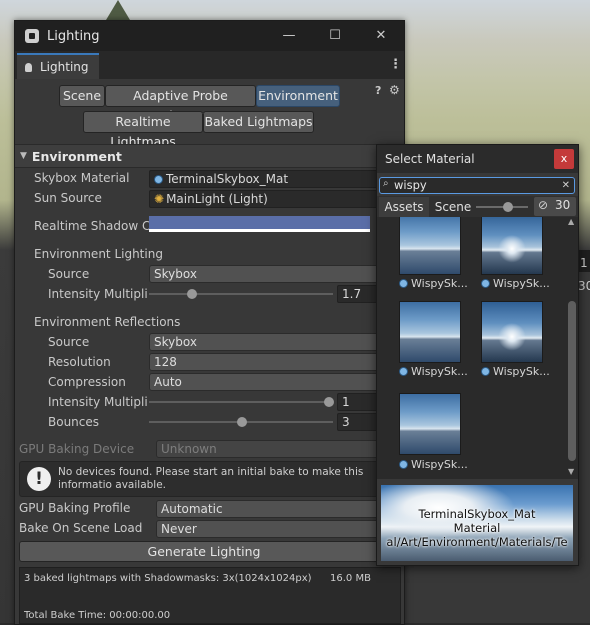  I want to click on hidden-count: 30, so click(563, 205).